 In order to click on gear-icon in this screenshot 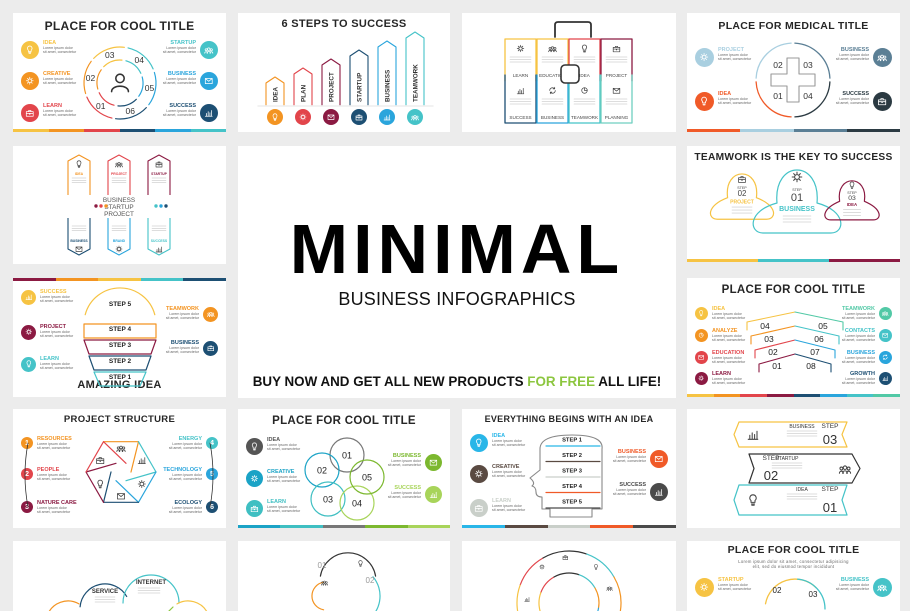, I will do `click(542, 567)`.